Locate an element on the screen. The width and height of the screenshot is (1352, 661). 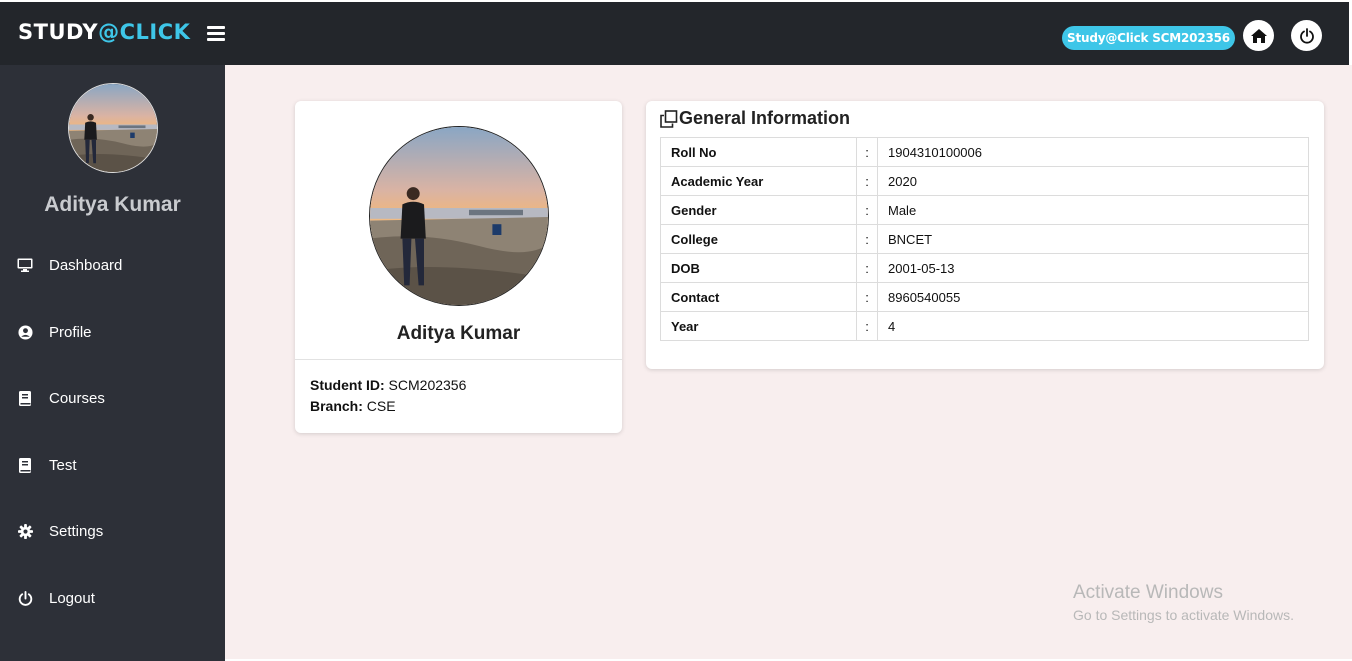
sidebar-user-name: Aditya Kumar is located at coordinates (112, 204).